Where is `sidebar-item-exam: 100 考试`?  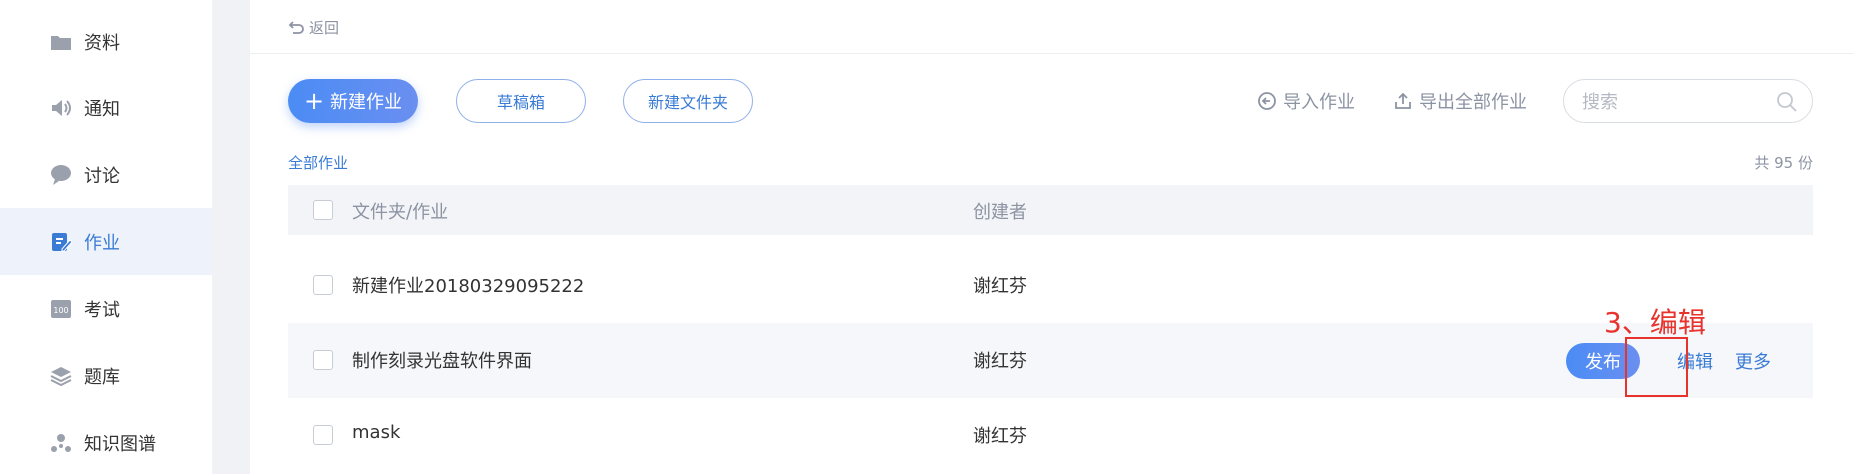 sidebar-item-exam: 100 考试 is located at coordinates (106, 308).